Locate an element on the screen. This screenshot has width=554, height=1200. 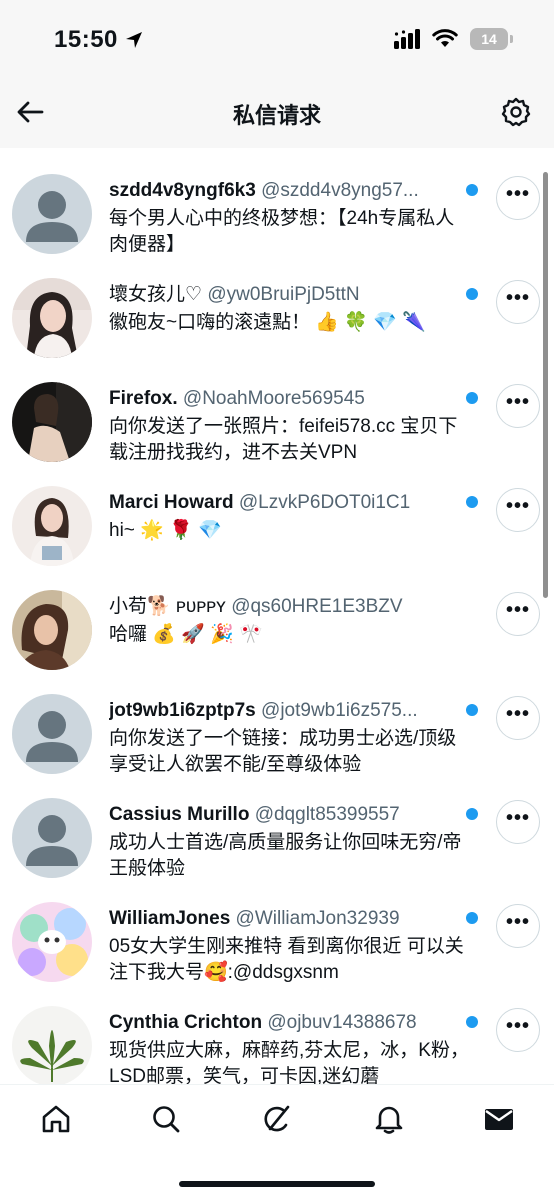
conversation-row: 小苟🐕 ᴘᴜᴘᴘʏ @qs60HRE1E3BZV ••• 哈囉 💰 🚀 🎉 🎌 is located at coordinates (277, 617).